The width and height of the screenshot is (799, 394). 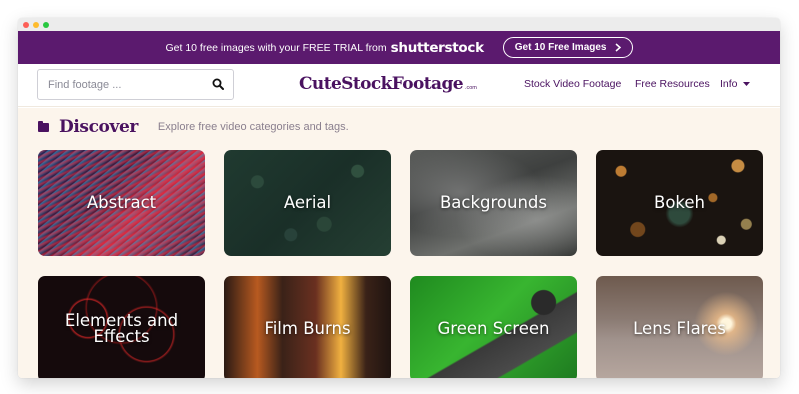 I want to click on chevron-right-icon, so click(x=618, y=47).